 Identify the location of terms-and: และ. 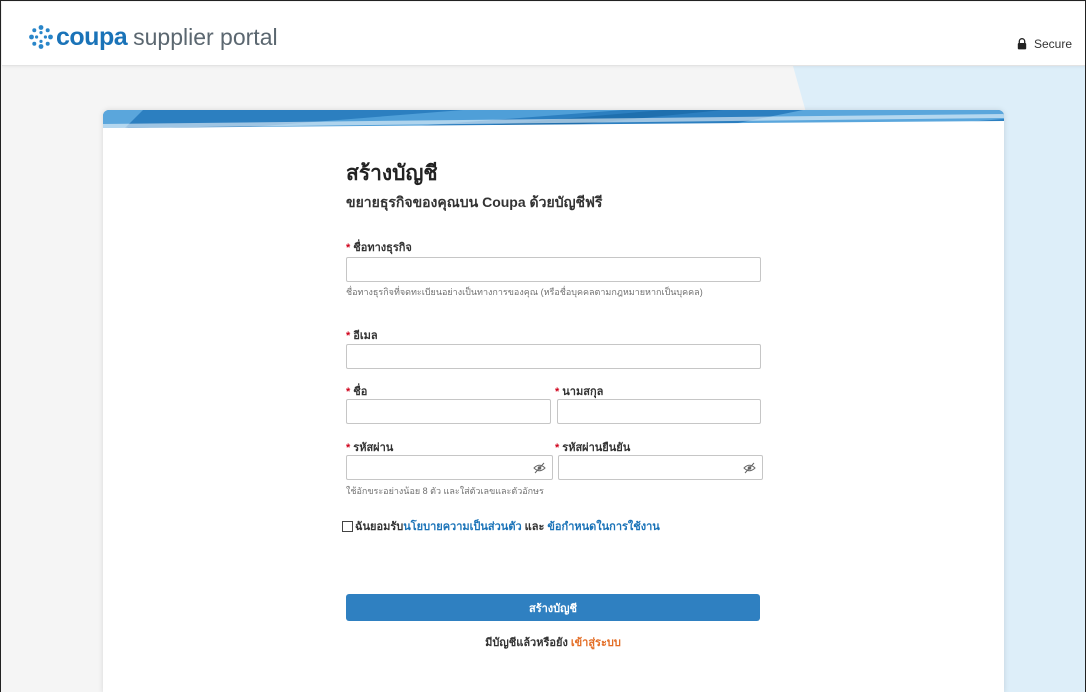
(534, 527).